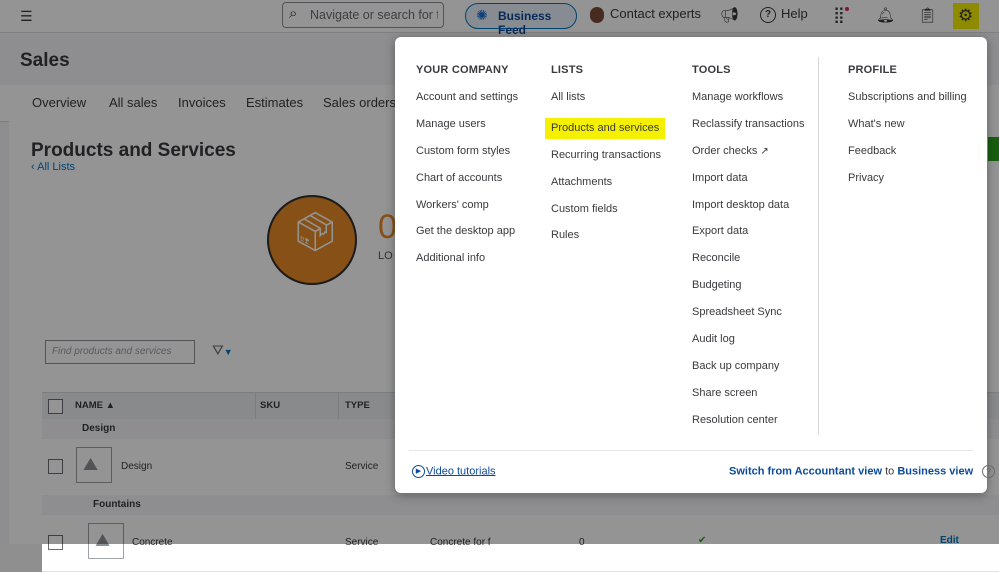  What do you see at coordinates (467, 205) in the screenshot?
I see `menu-workers-comp: Workers' comp` at bounding box center [467, 205].